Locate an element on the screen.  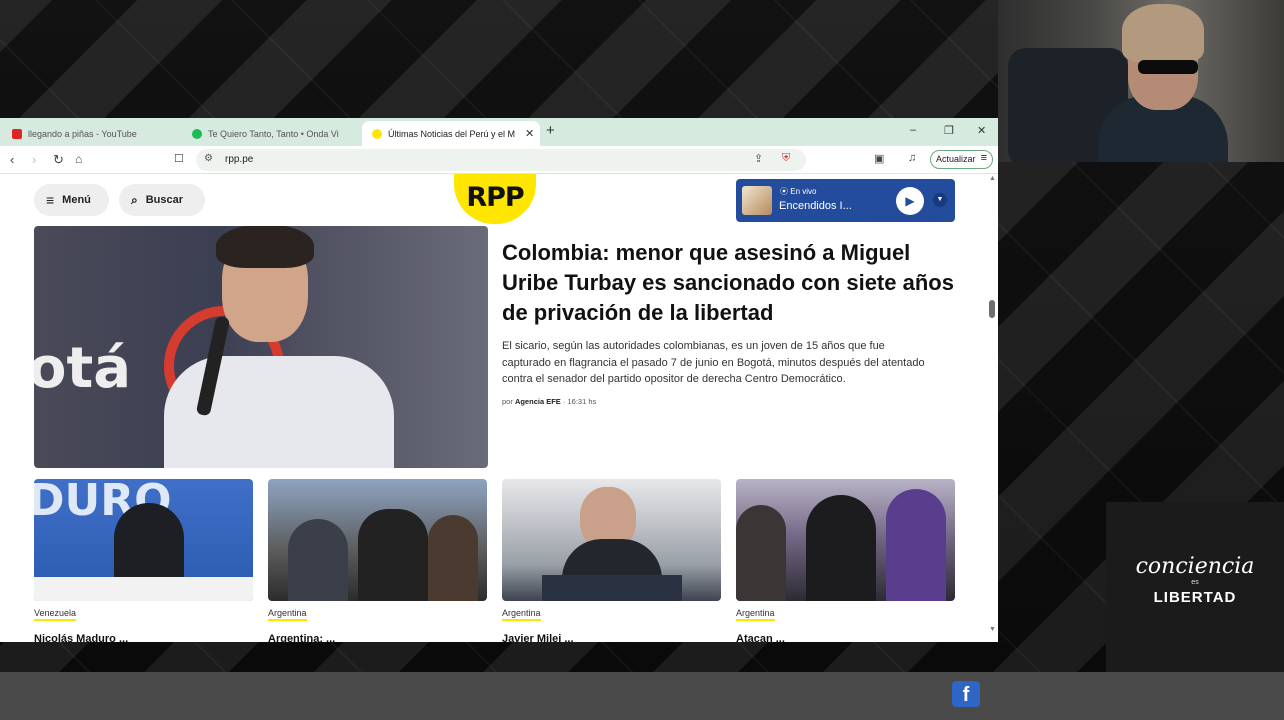
live-signal-icon: ⦿ is located at coordinates (784, 191).